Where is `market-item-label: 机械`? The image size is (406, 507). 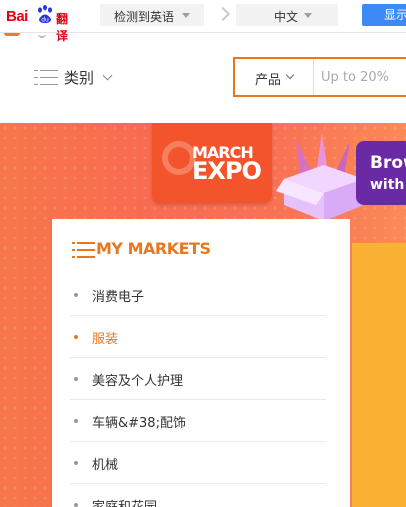 market-item-label: 机械 is located at coordinates (105, 465).